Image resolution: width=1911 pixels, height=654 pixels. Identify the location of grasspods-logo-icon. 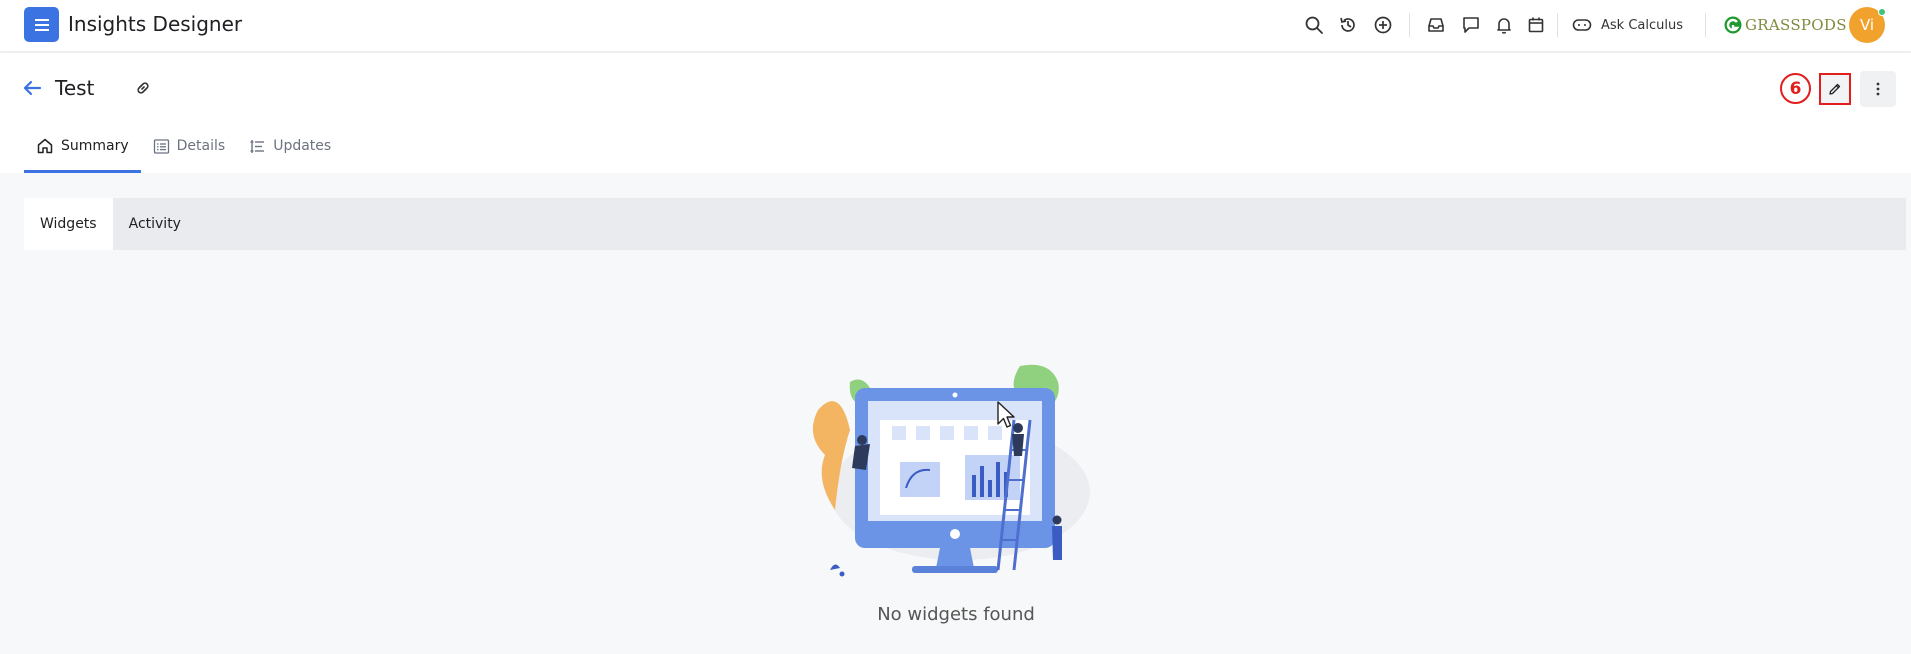
(1733, 25).